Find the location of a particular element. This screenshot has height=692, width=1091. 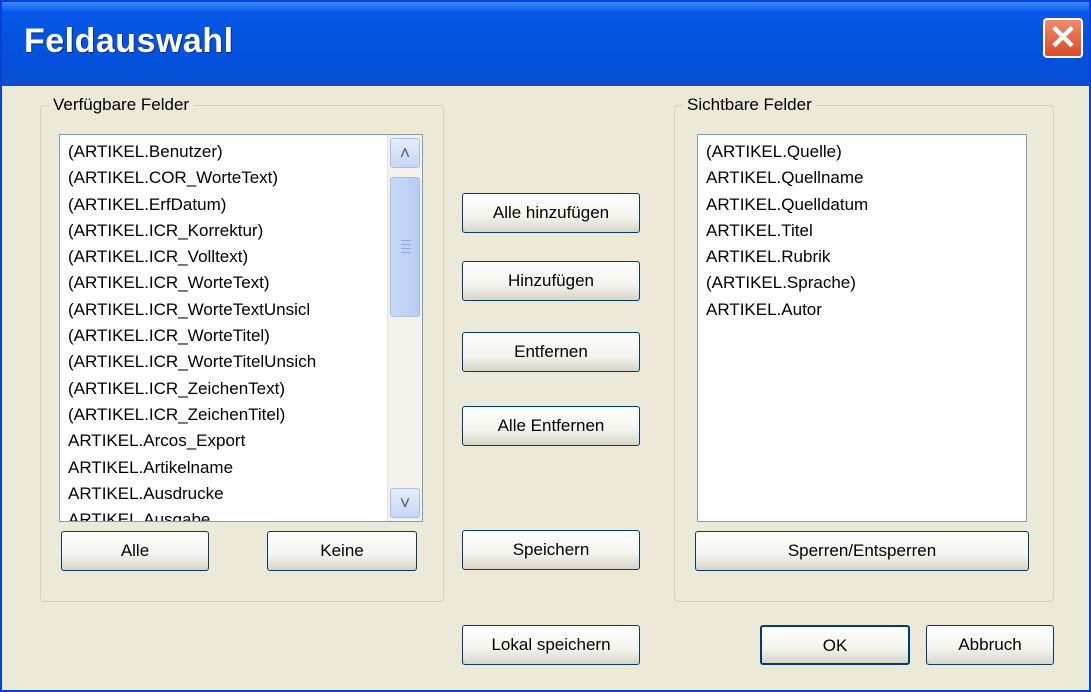

cancel-label: Abbruch is located at coordinates (990, 644).